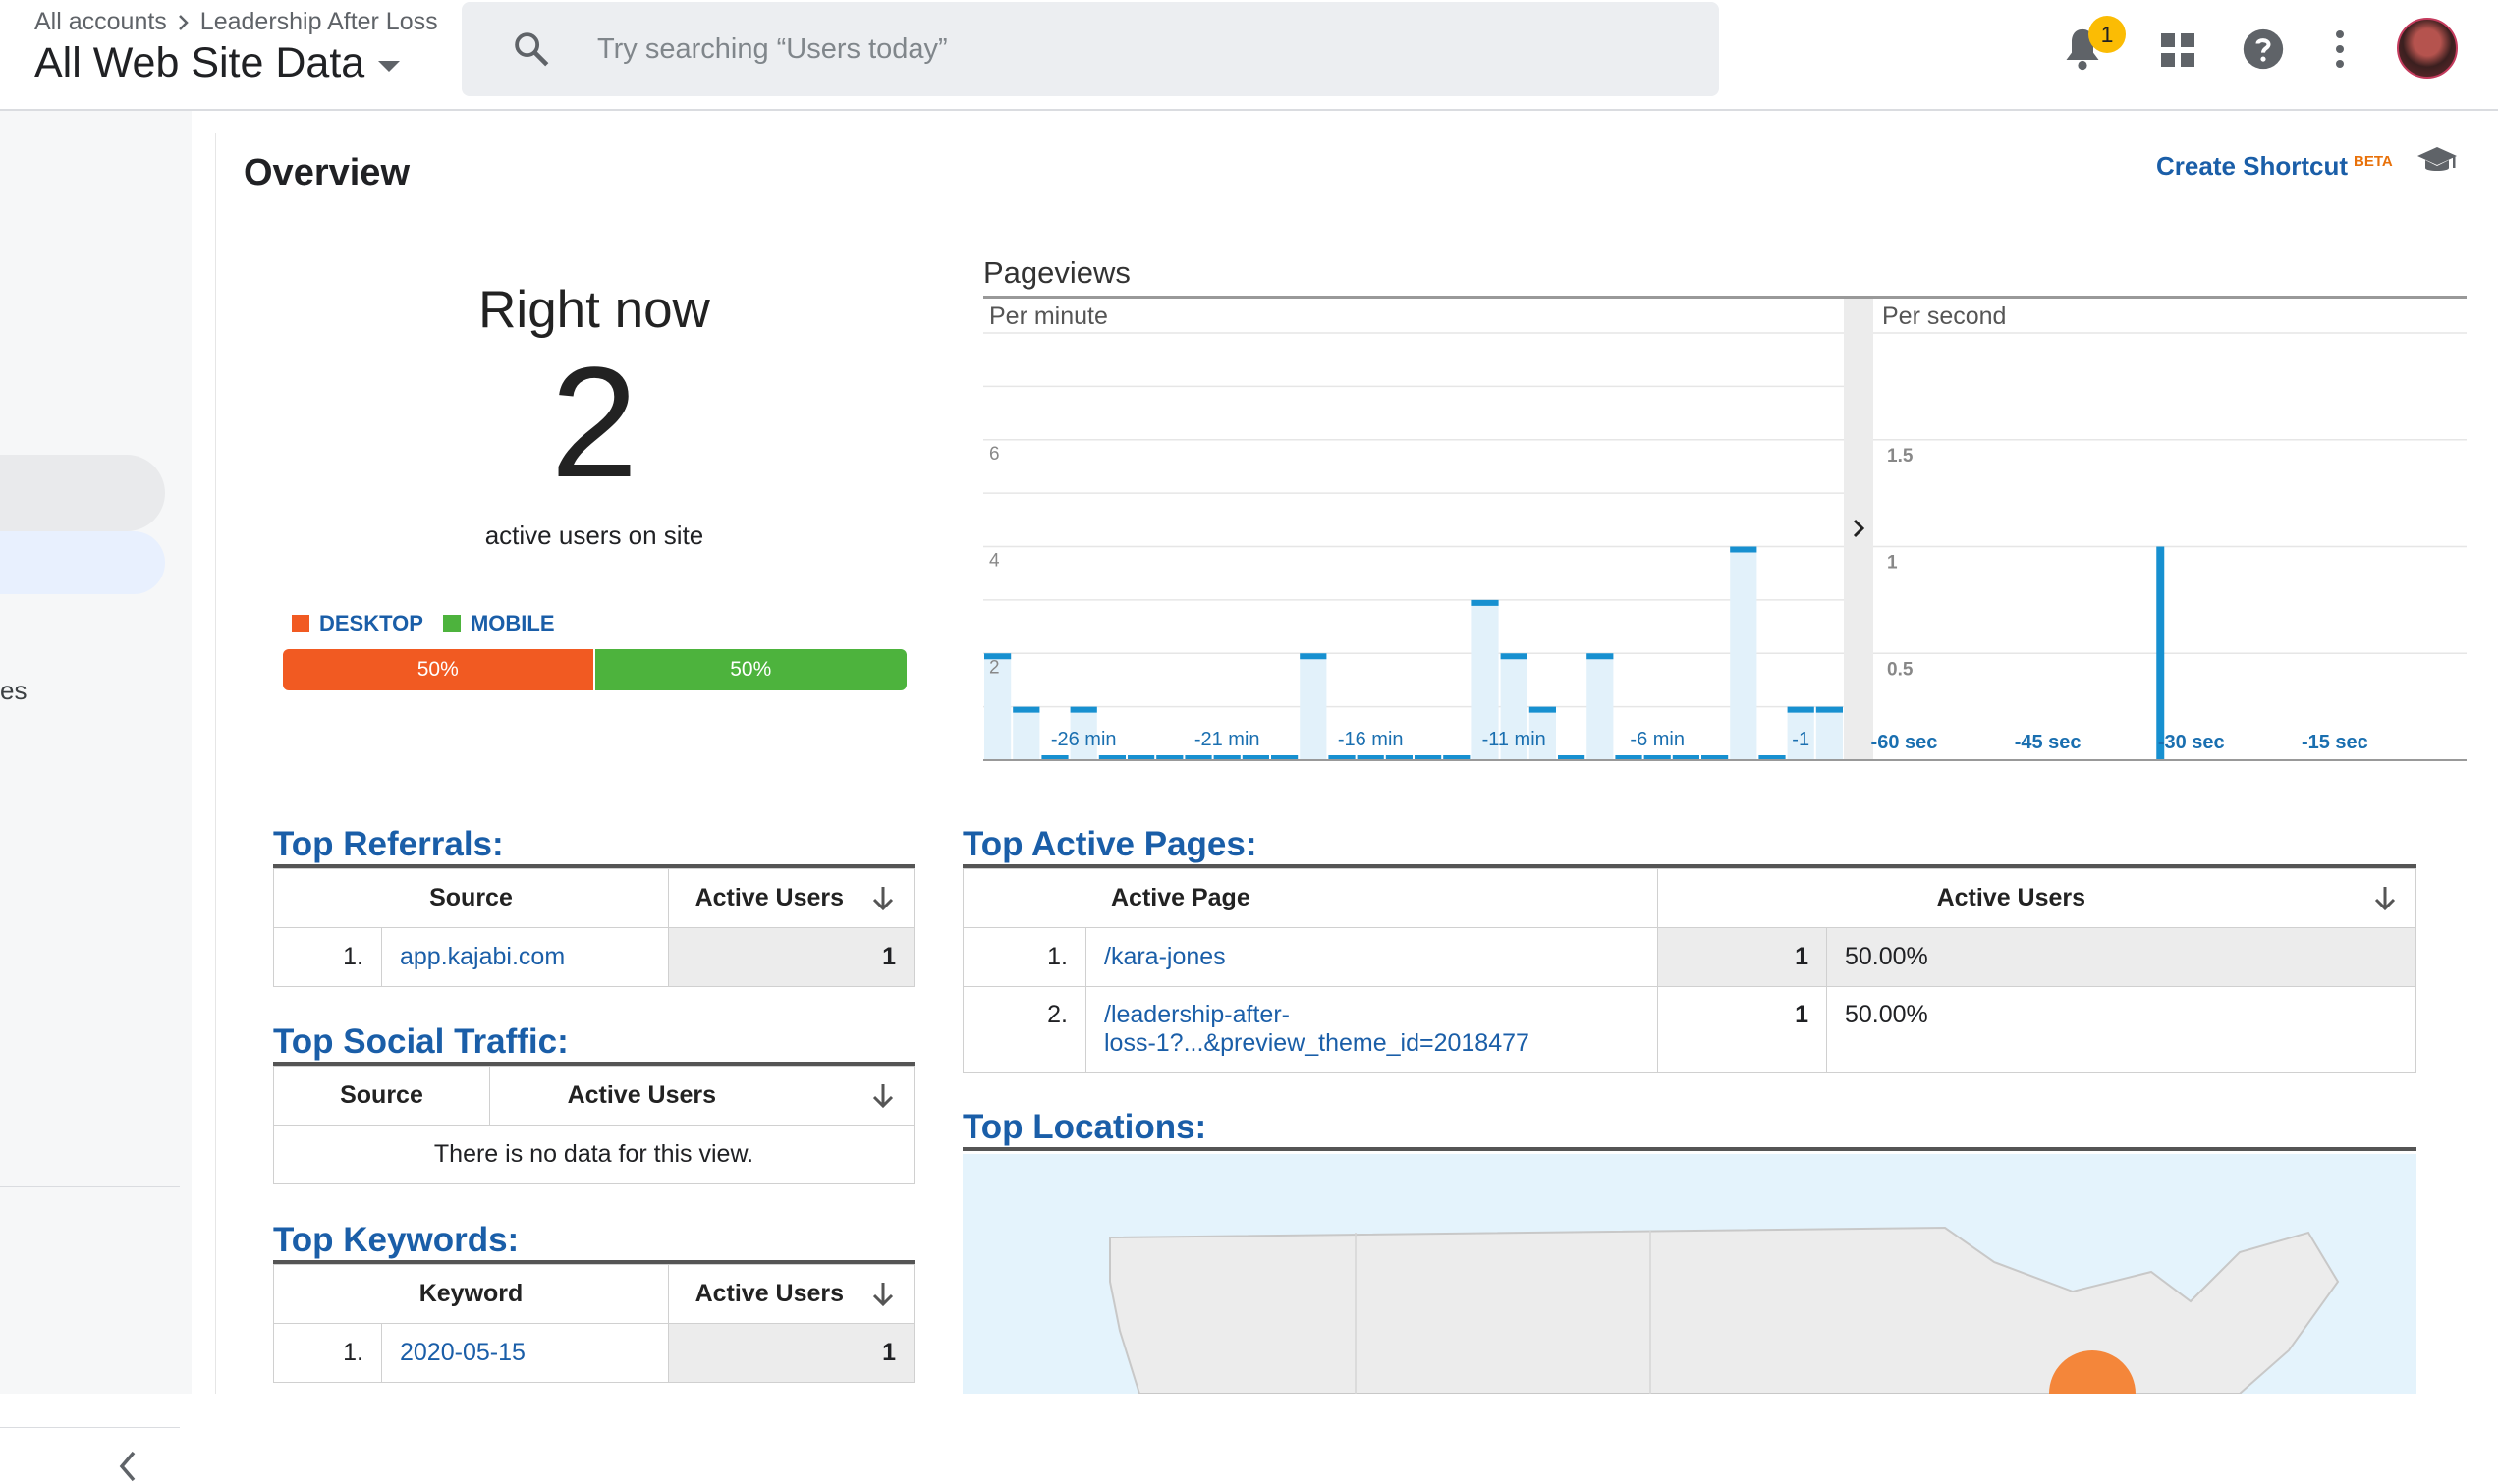 This screenshot has height=1484, width=2498. Describe the element at coordinates (357, 623) in the screenshot. I see `legend-desktop: DESKTOP` at that location.